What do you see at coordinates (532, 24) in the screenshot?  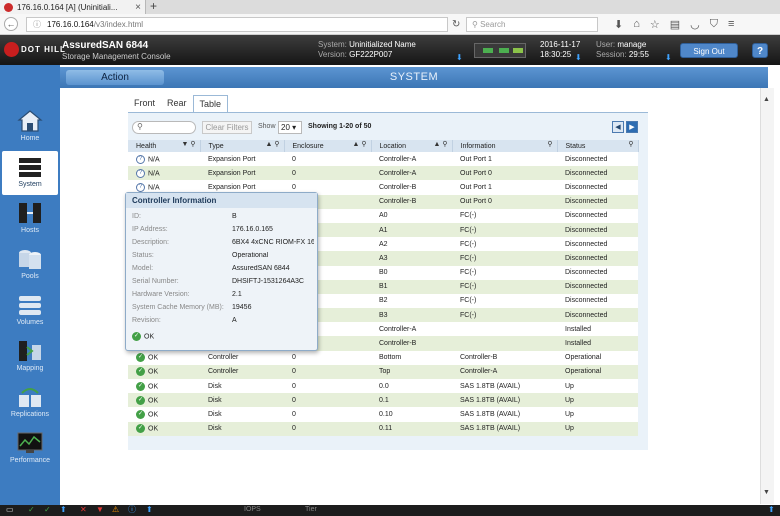 I see `browser-search-input: ⚲ Search` at bounding box center [532, 24].